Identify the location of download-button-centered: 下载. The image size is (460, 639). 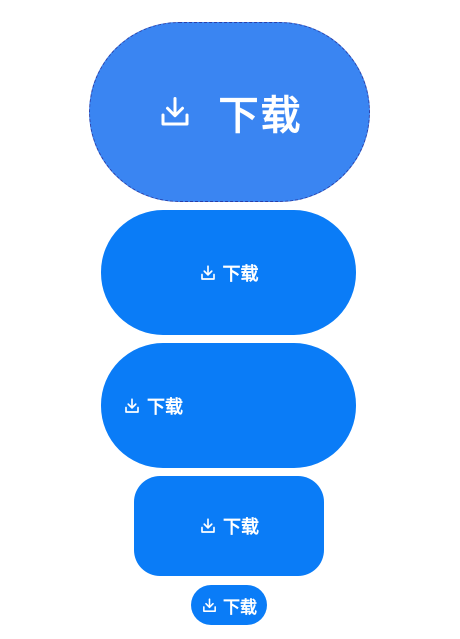
(228, 272).